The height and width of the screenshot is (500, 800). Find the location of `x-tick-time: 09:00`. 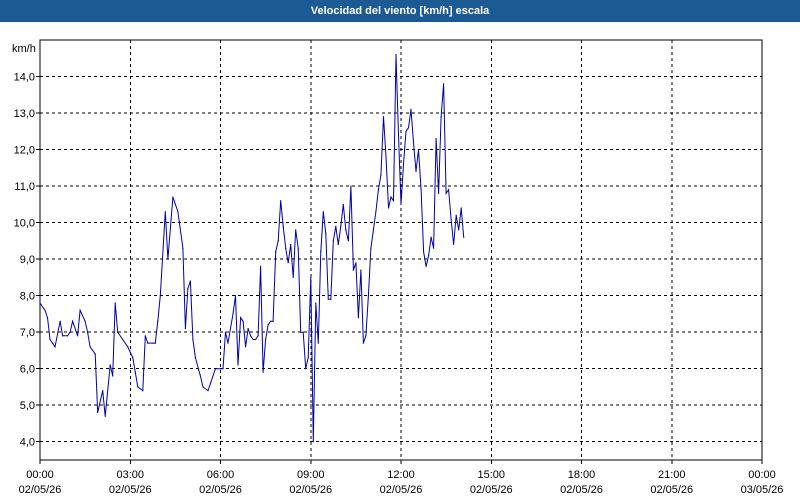

x-tick-time: 09:00 is located at coordinates (311, 475).